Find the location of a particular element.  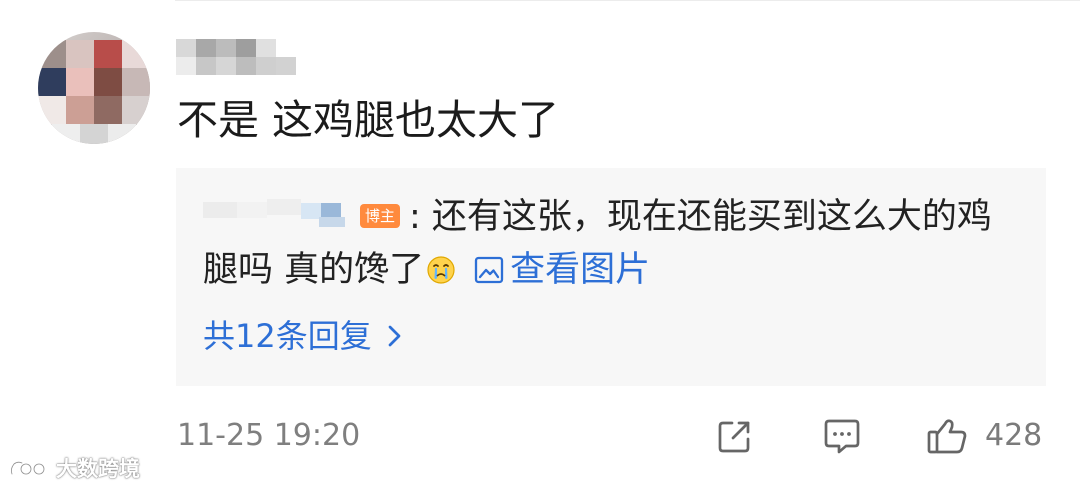

image-icon is located at coordinates (489, 270).